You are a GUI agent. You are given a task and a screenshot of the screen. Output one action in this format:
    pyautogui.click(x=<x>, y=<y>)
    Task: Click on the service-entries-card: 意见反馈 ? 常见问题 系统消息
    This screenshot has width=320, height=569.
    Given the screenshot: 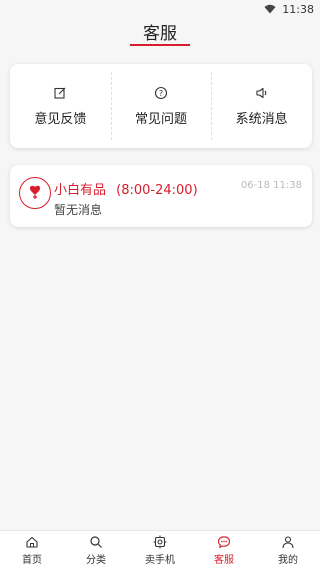 What is the action you would take?
    pyautogui.click(x=161, y=106)
    